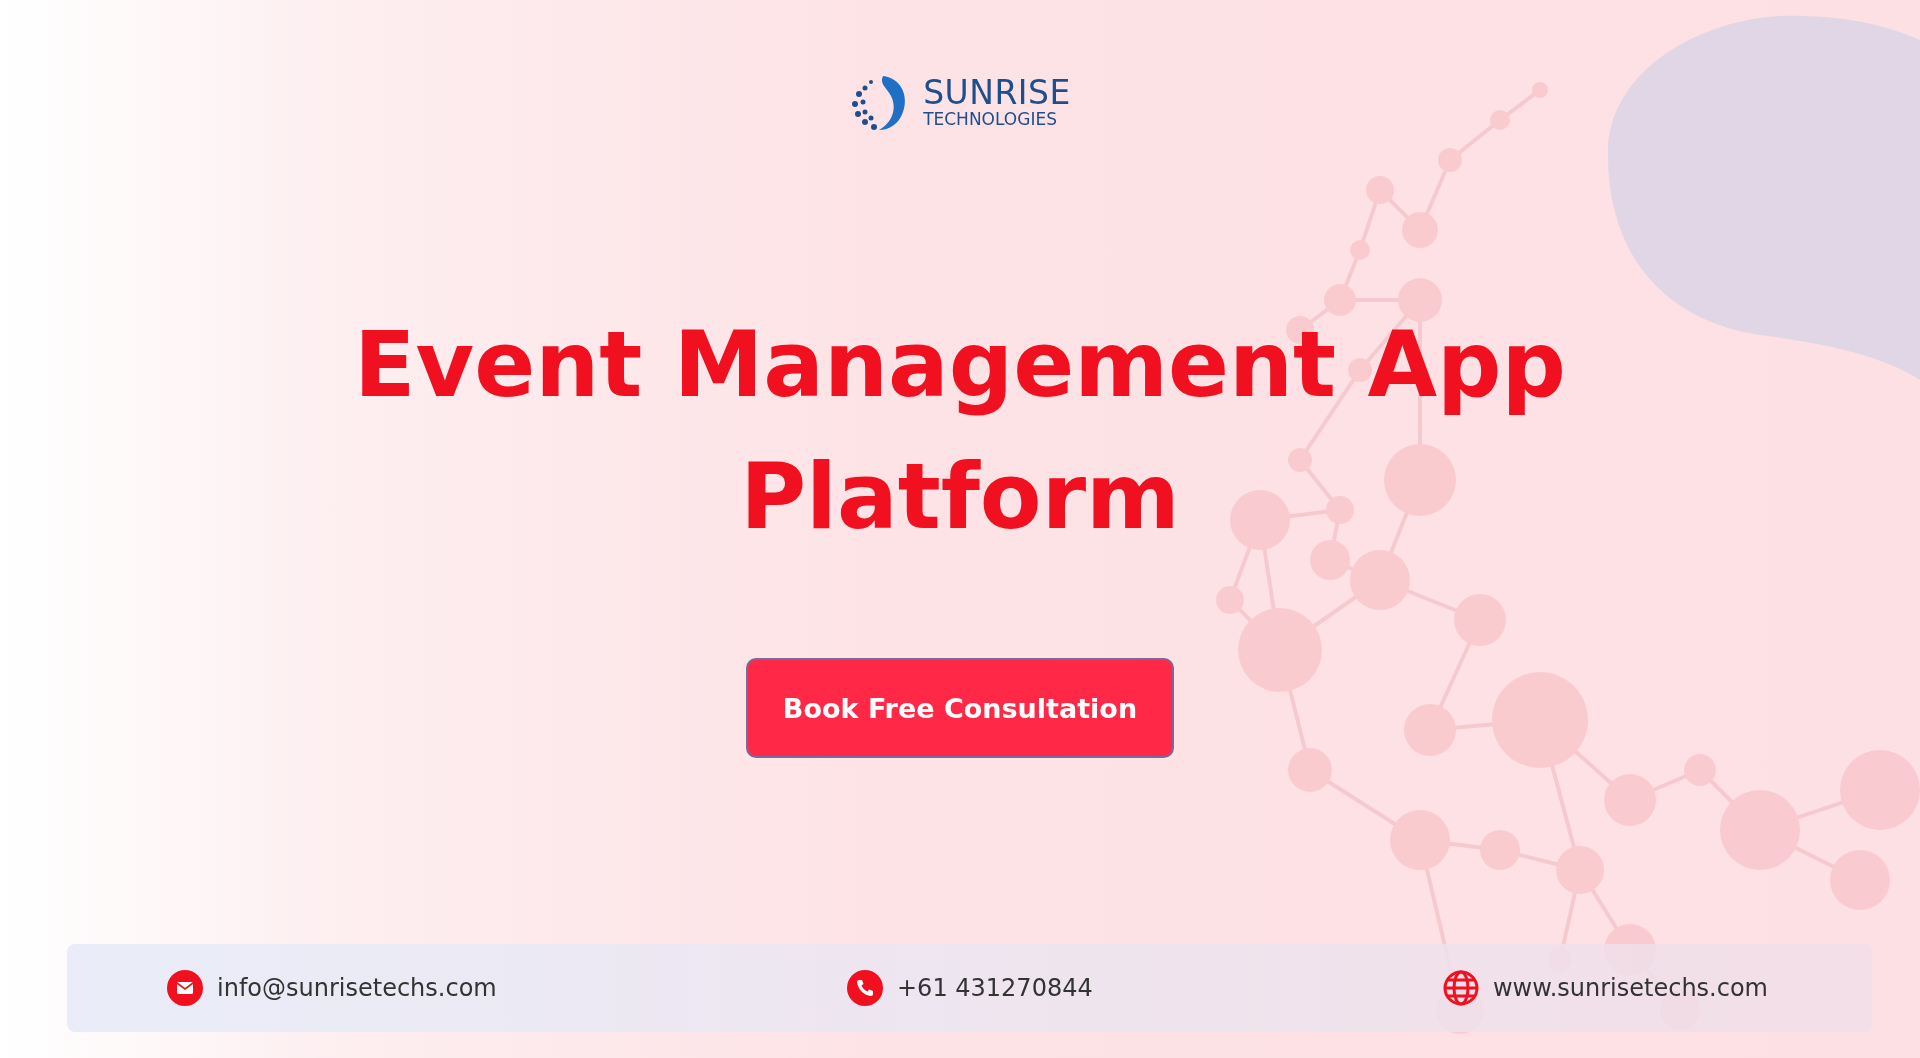  I want to click on headline: Platform, so click(960, 497).